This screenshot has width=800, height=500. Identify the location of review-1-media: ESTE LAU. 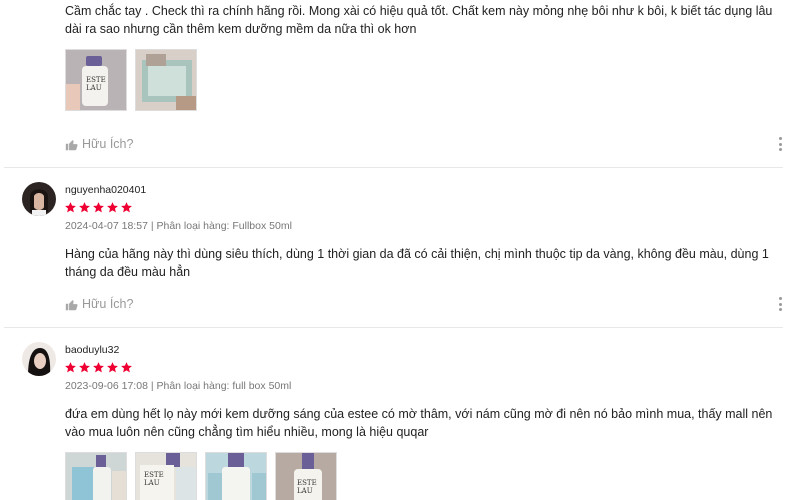
(131, 80).